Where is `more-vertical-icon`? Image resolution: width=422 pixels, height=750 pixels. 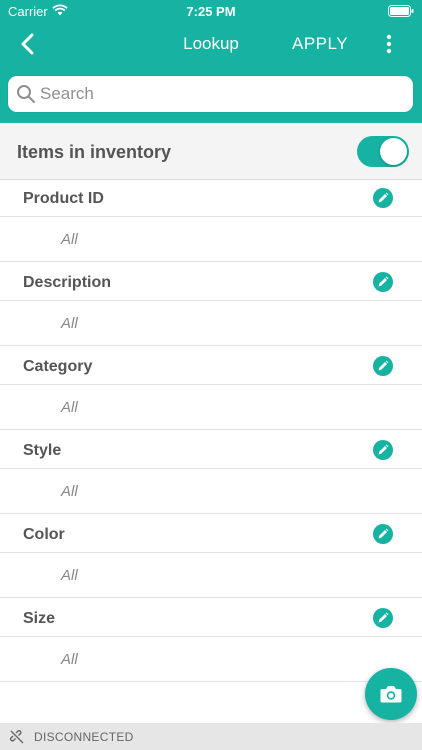
more-vertical-icon is located at coordinates (389, 44).